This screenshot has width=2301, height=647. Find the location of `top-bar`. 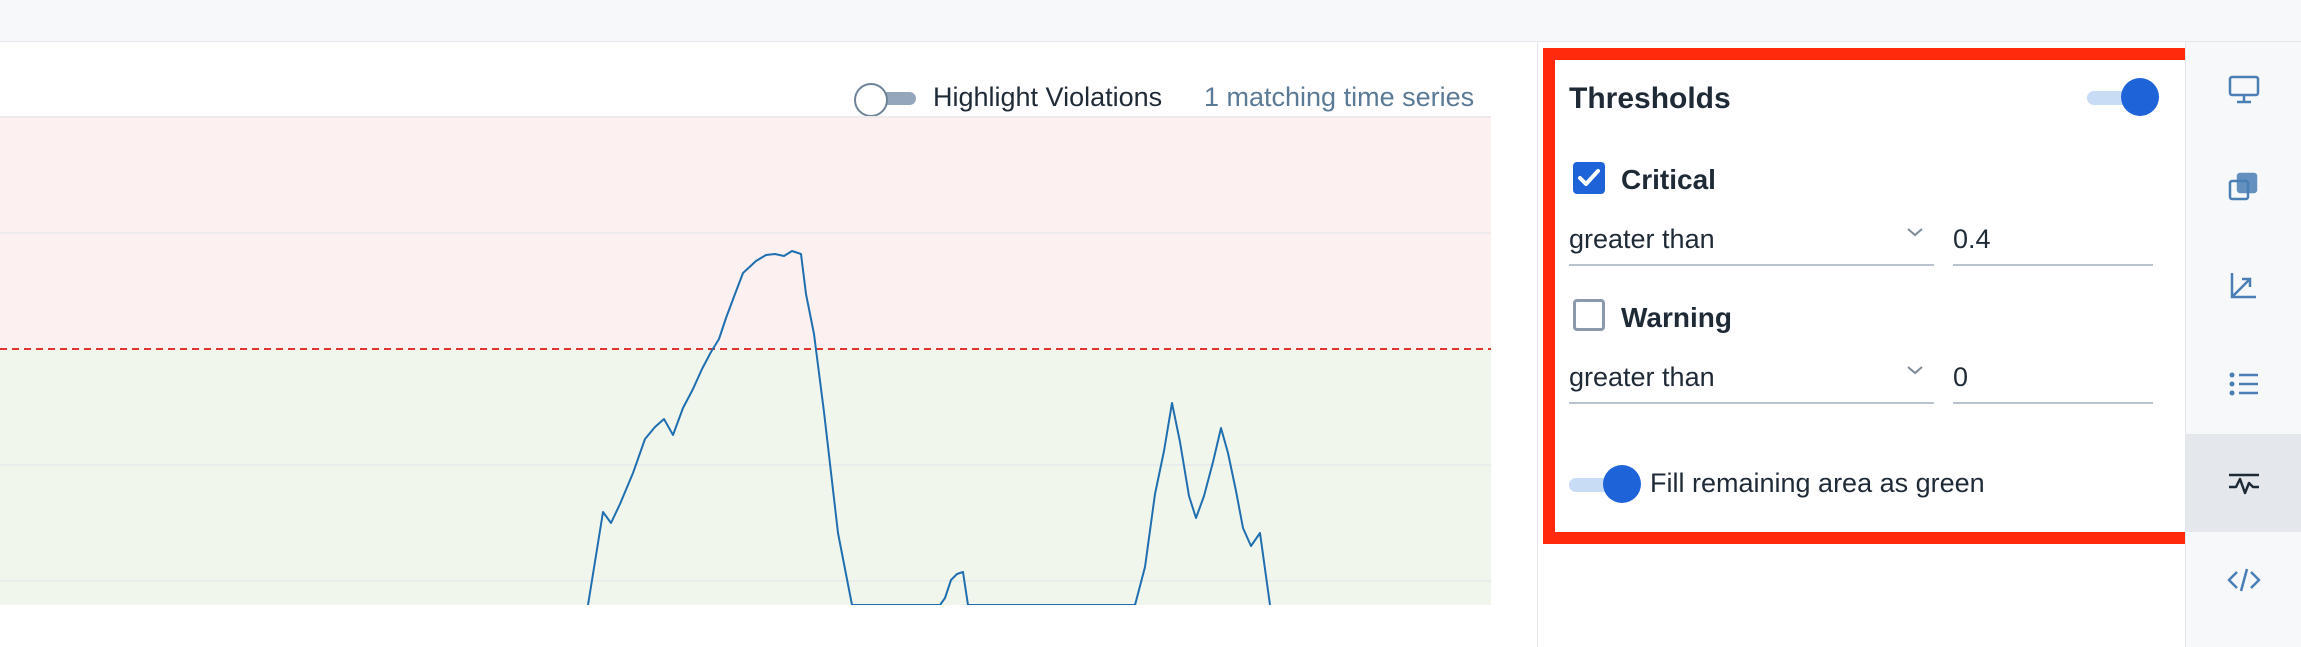

top-bar is located at coordinates (1150, 21).